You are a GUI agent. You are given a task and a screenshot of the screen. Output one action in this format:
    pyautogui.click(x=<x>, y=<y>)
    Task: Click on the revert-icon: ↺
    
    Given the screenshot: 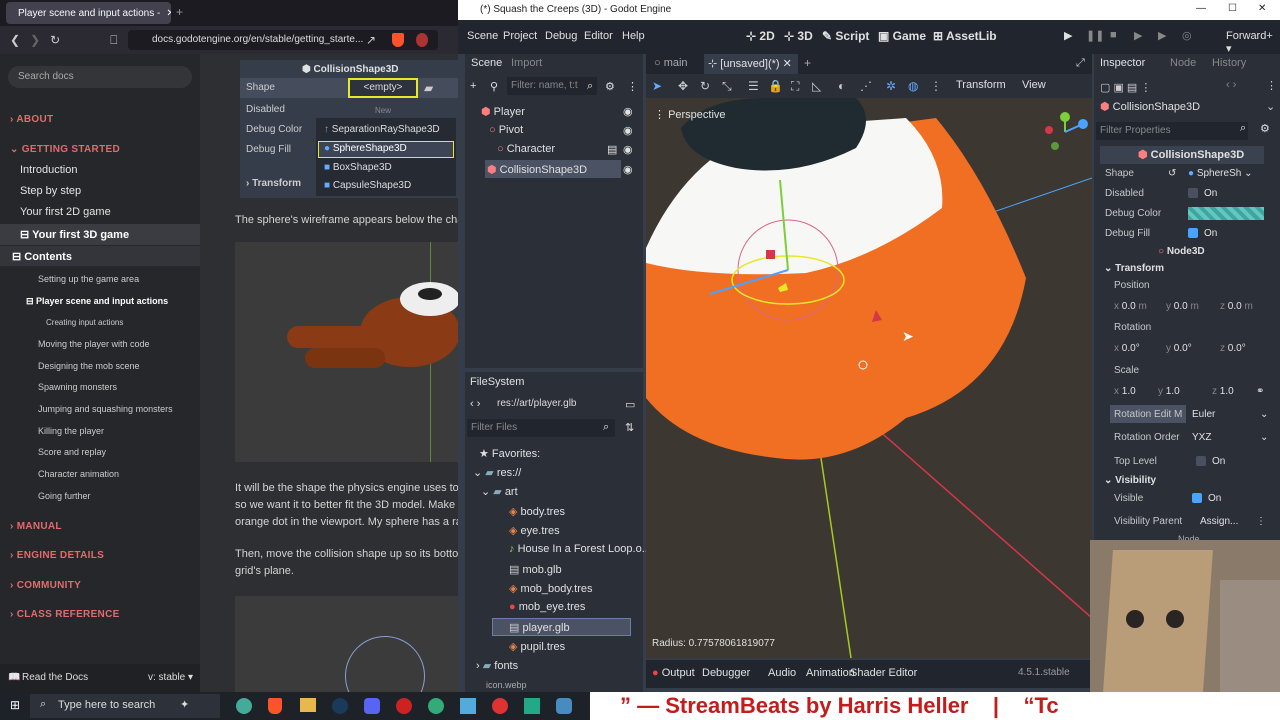 What is the action you would take?
    pyautogui.click(x=1172, y=173)
    